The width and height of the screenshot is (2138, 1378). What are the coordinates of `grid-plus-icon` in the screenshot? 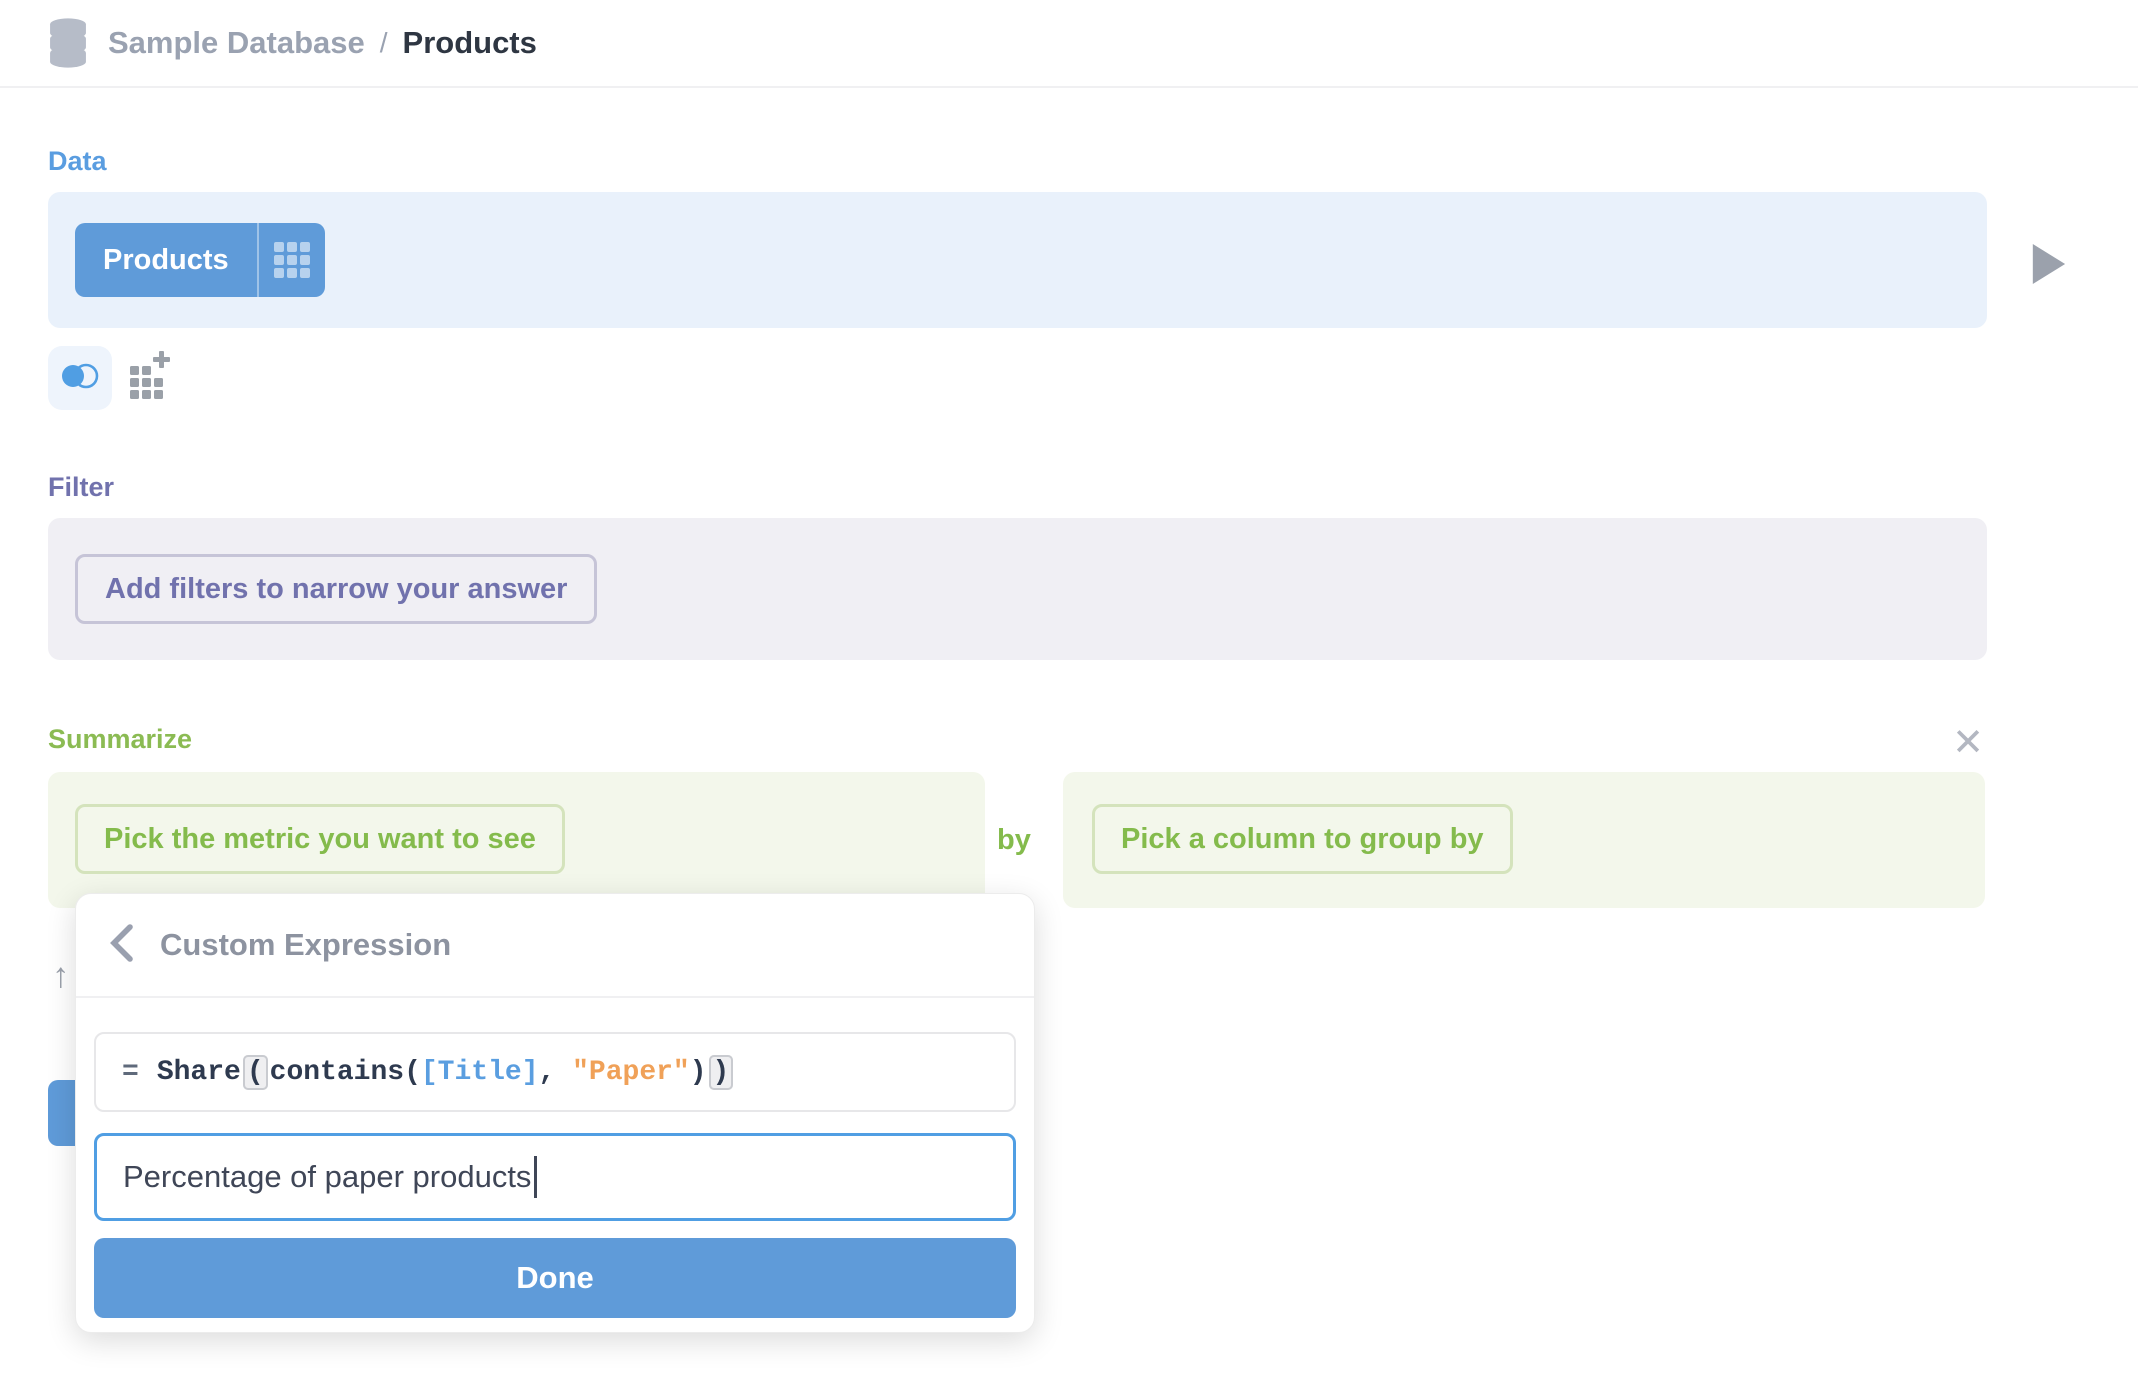 It's located at (150, 378).